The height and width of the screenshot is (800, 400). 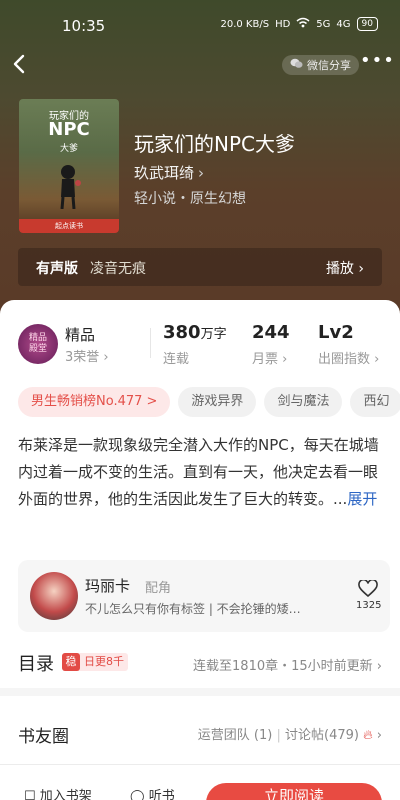 I want to click on author-link: 玖武珥绮 ›, so click(x=169, y=172).